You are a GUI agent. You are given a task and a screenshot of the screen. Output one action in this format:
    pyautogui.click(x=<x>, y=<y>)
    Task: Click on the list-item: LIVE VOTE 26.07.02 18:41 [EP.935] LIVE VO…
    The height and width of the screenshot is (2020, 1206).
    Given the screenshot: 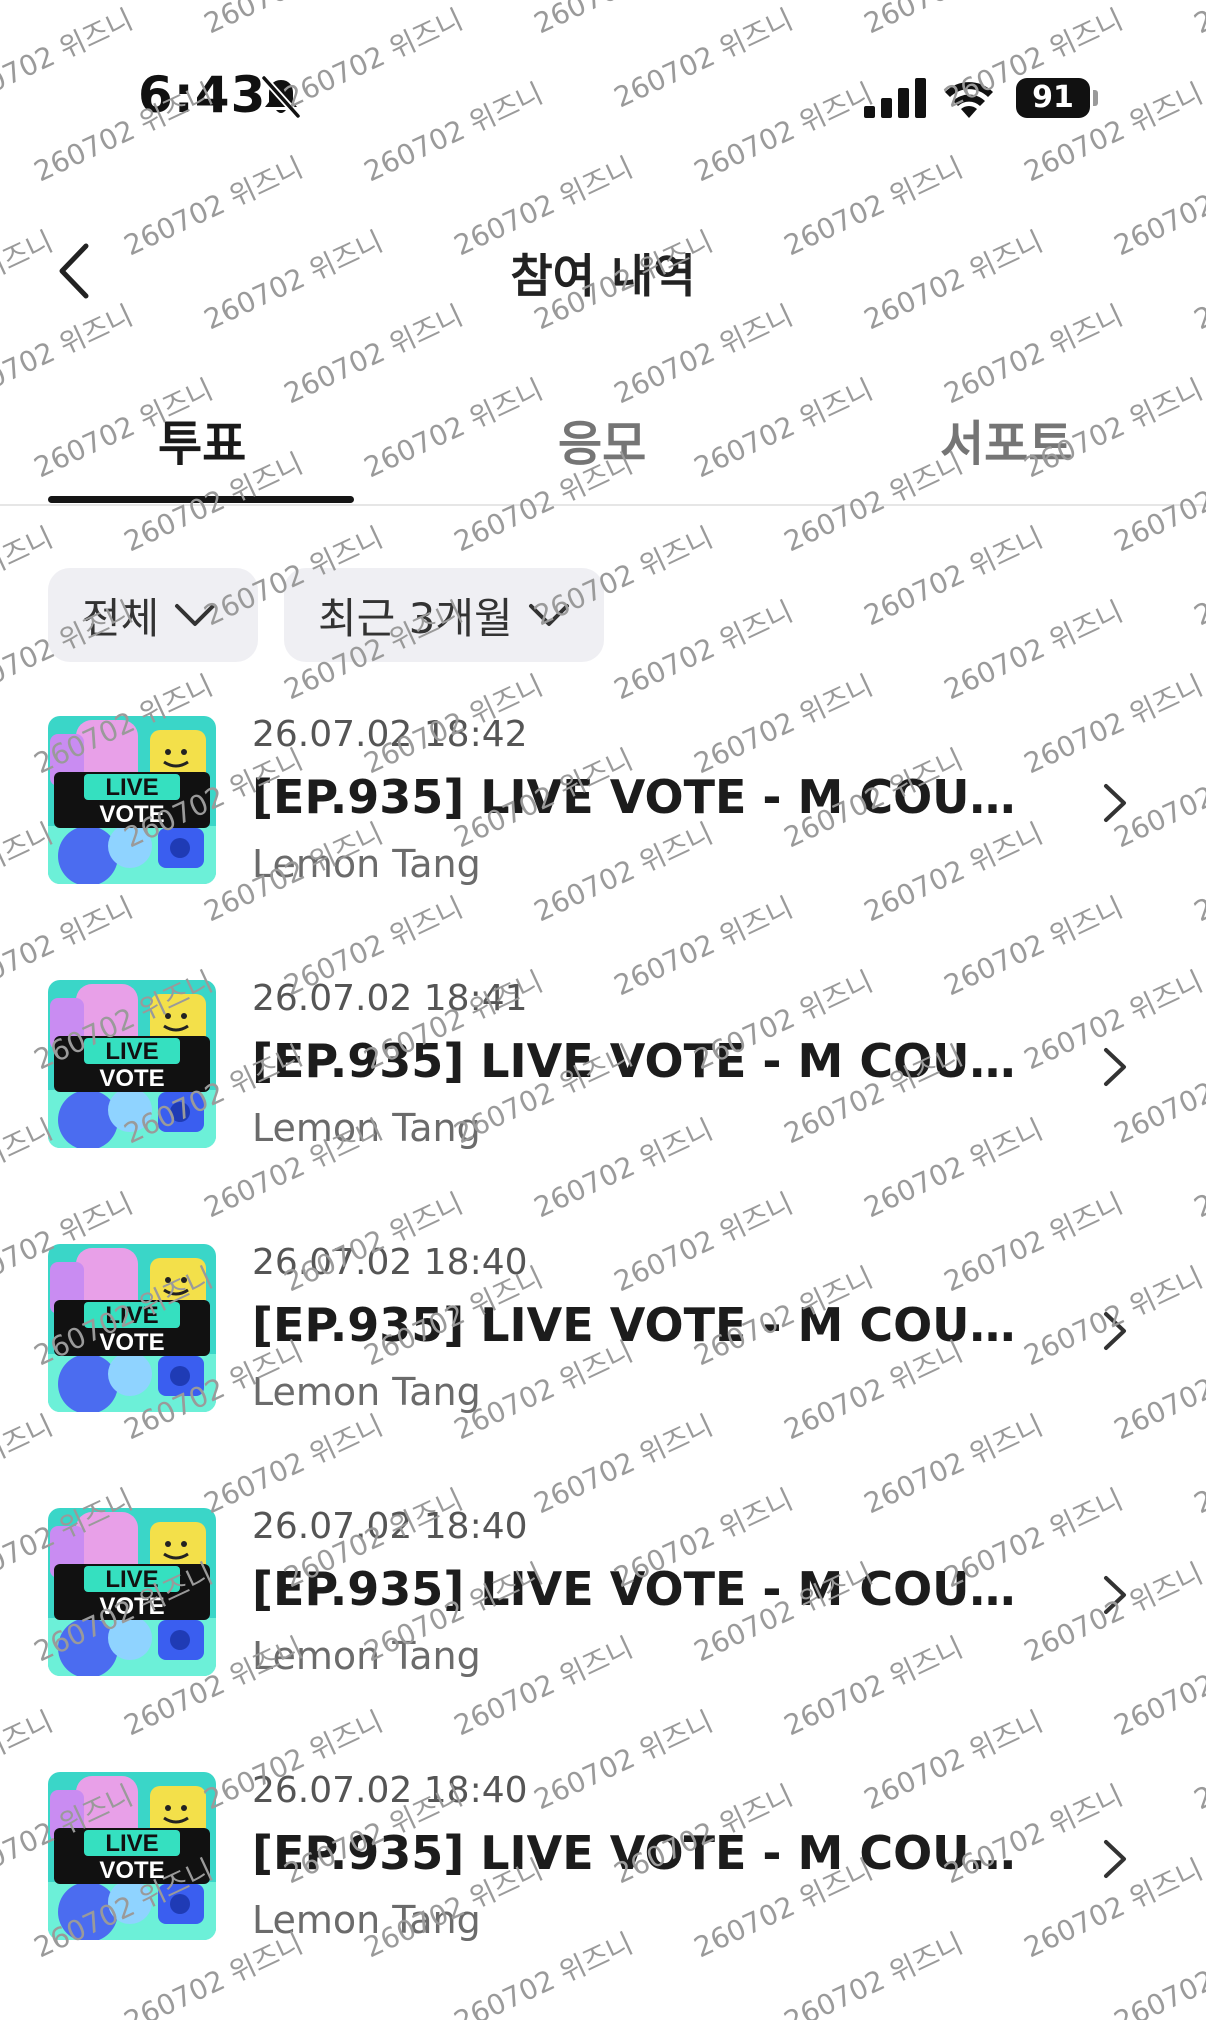 What is the action you would take?
    pyautogui.click(x=603, y=1071)
    